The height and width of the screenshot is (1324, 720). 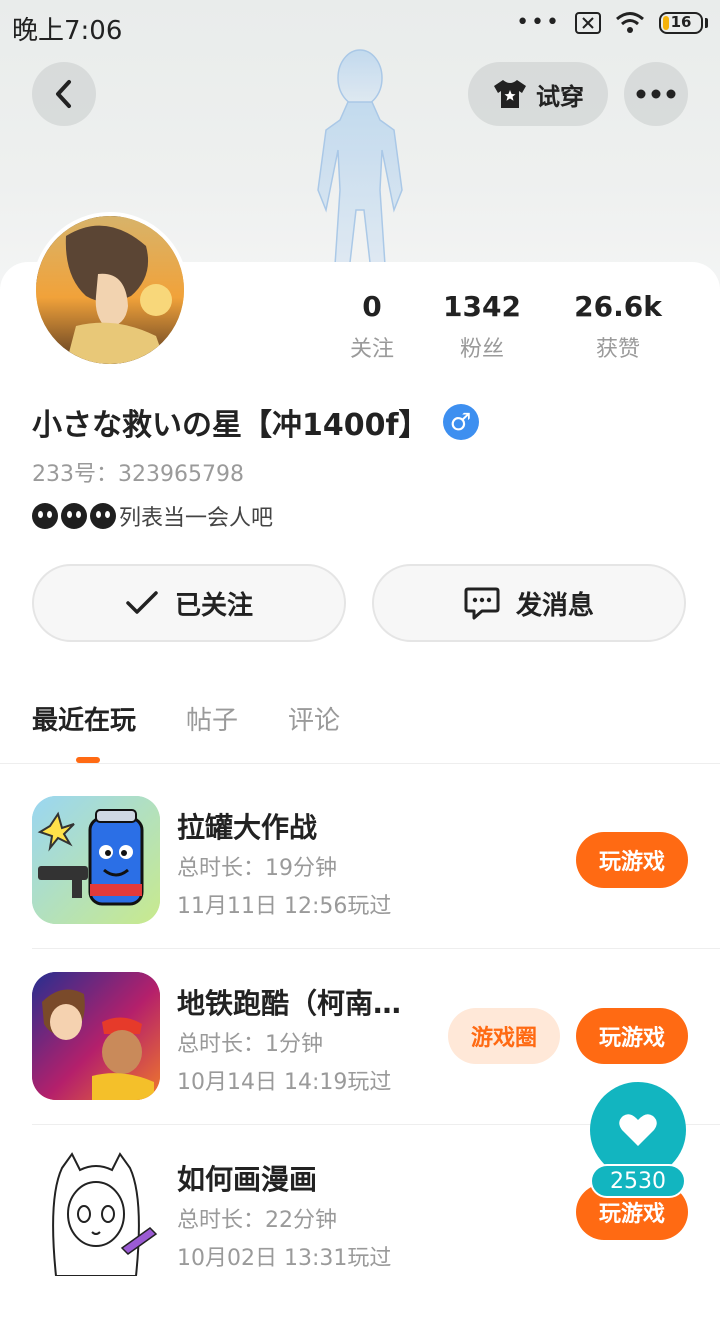 I want to click on tshirt-icon, so click(x=510, y=94).